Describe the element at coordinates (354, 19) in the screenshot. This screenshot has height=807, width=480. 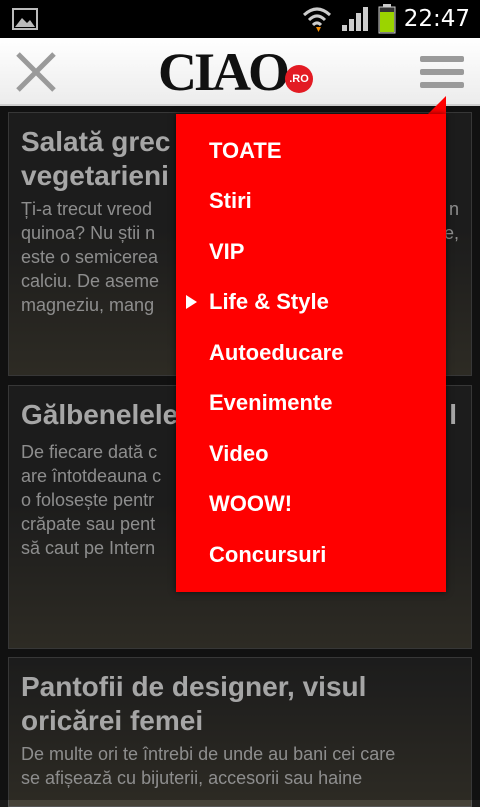
I see `signal-icon` at that location.